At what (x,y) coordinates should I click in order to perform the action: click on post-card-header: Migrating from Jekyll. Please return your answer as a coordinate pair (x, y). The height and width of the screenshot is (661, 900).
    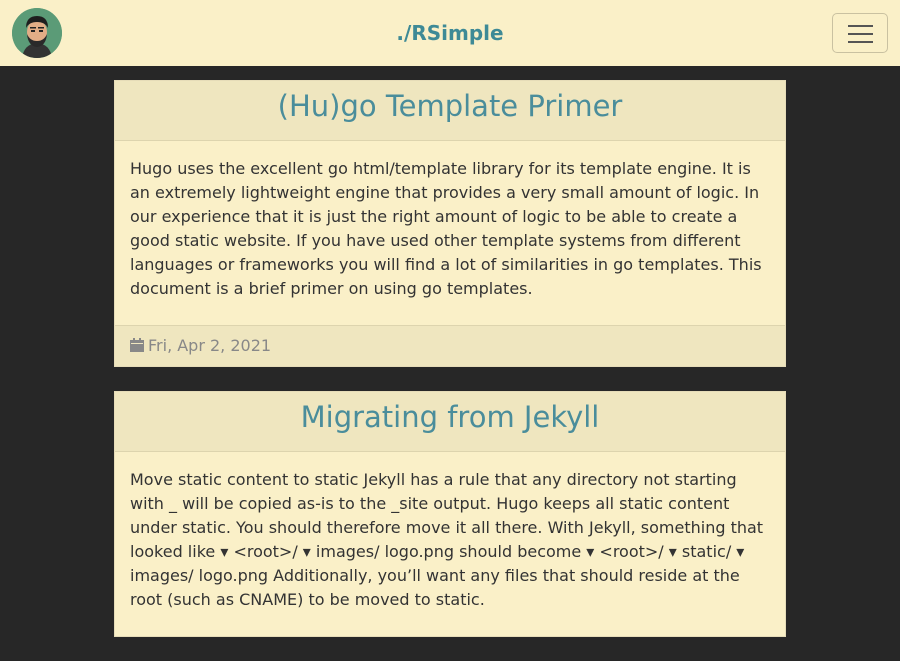
    Looking at the image, I should click on (450, 422).